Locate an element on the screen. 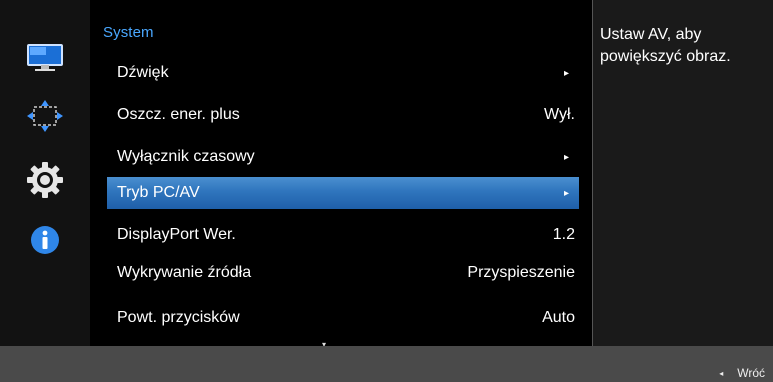 This screenshot has height=382, width=773. back-arrow-icon: ◂ is located at coordinates (721, 373).